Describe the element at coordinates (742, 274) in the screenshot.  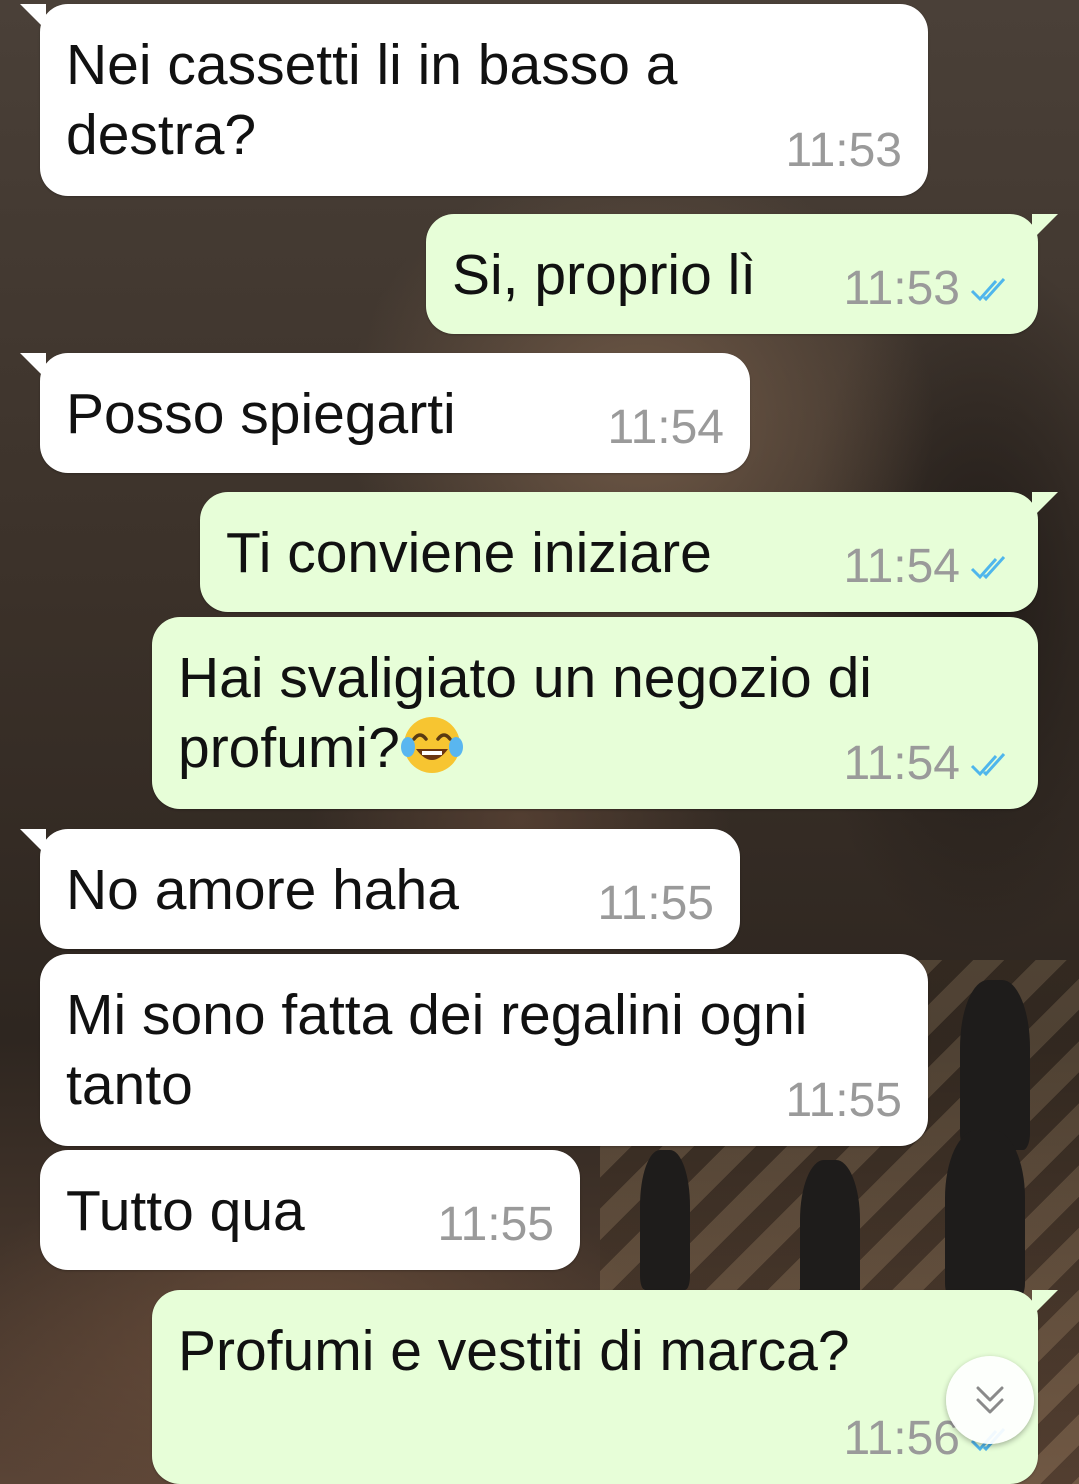
I see `message-bubble-outgoing: Si, proprio lì 11:53` at that location.